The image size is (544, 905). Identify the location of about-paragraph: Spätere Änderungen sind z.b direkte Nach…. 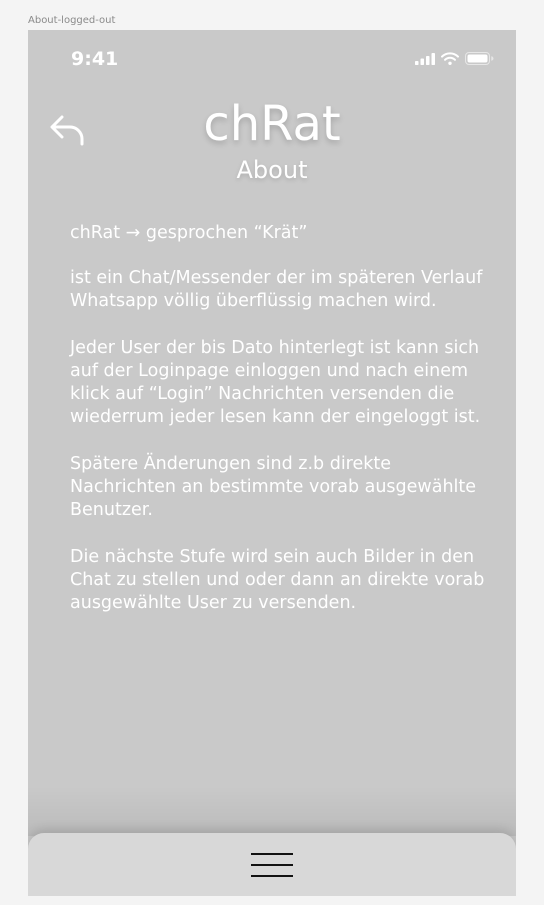
(273, 487).